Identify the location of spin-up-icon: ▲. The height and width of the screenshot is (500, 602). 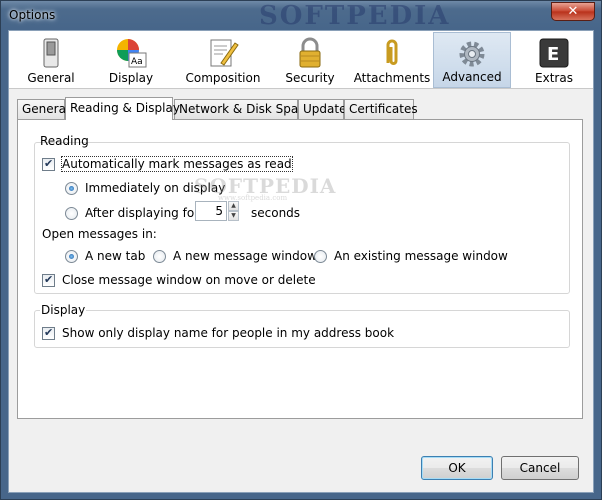
(233, 206).